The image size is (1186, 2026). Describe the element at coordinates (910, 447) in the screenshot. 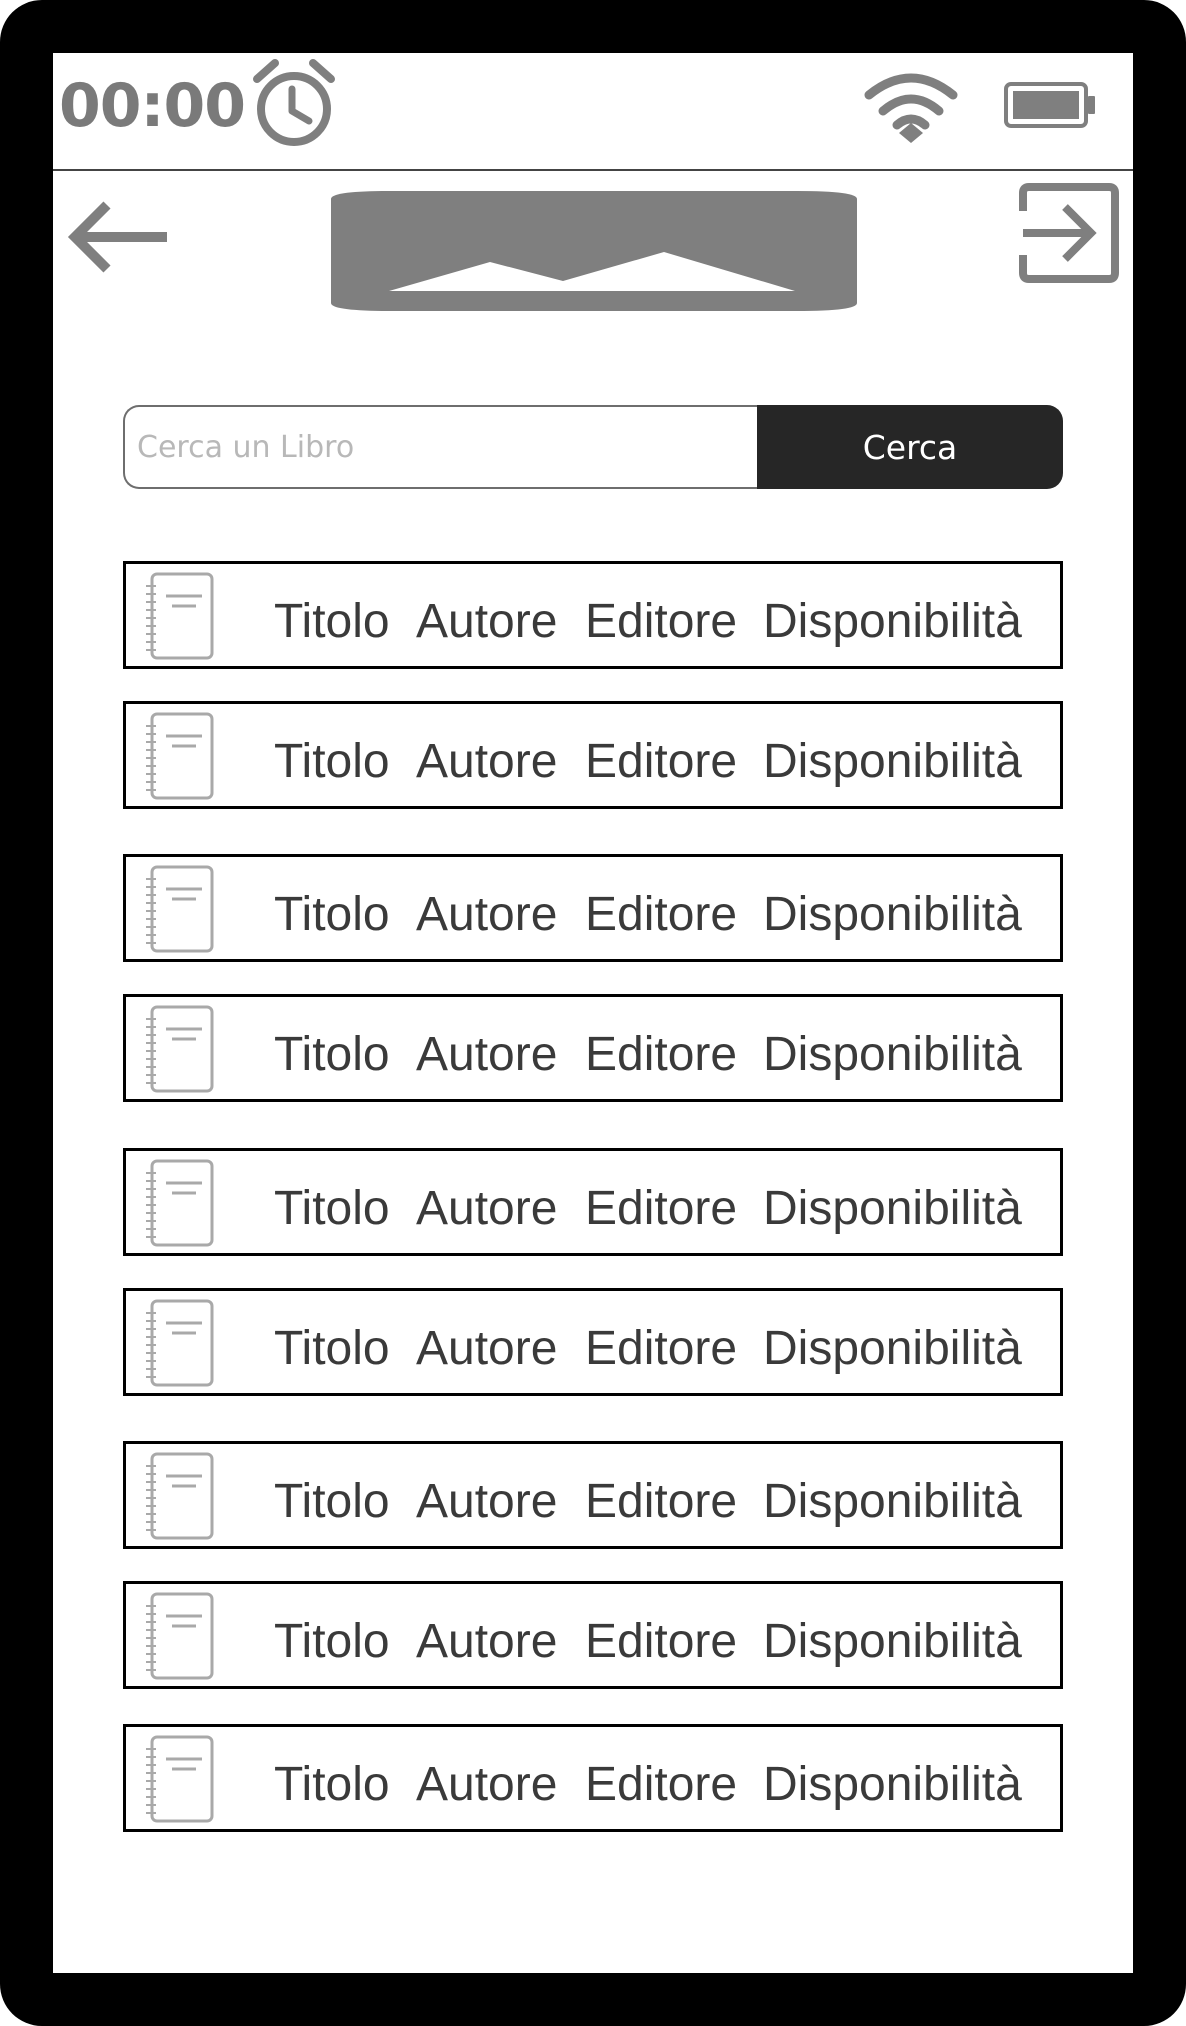

I see `search-button: Cerca` at that location.